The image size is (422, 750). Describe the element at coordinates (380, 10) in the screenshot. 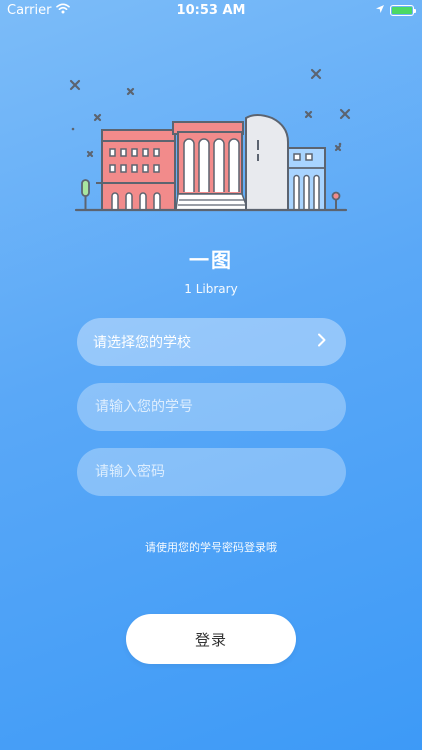

I see `location-icon` at that location.